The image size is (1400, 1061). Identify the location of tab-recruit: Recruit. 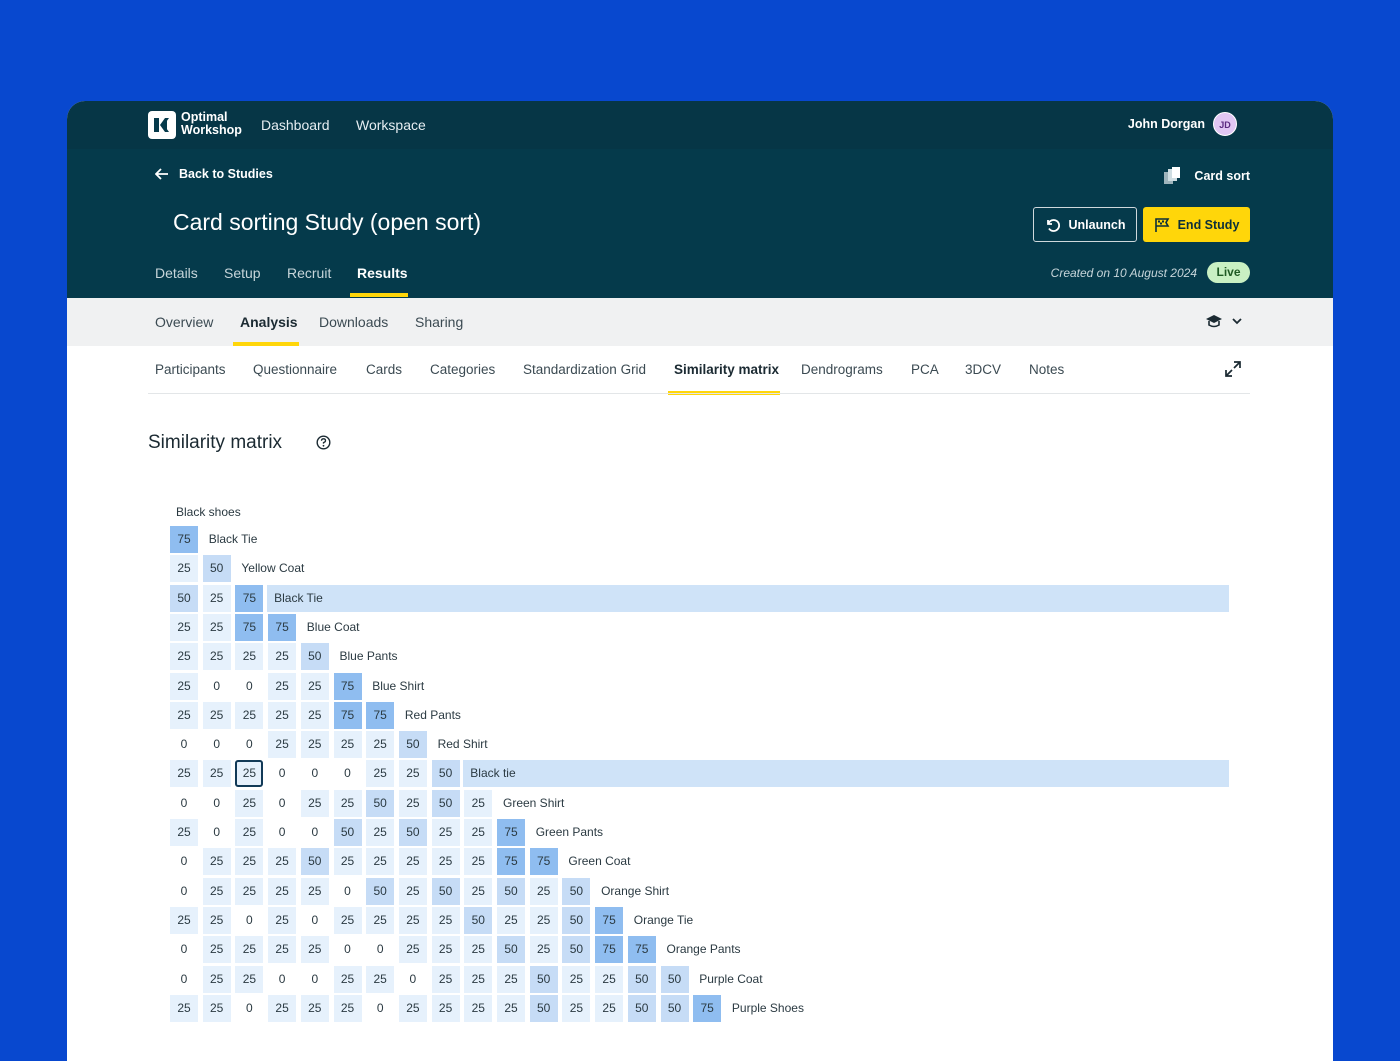
(309, 273).